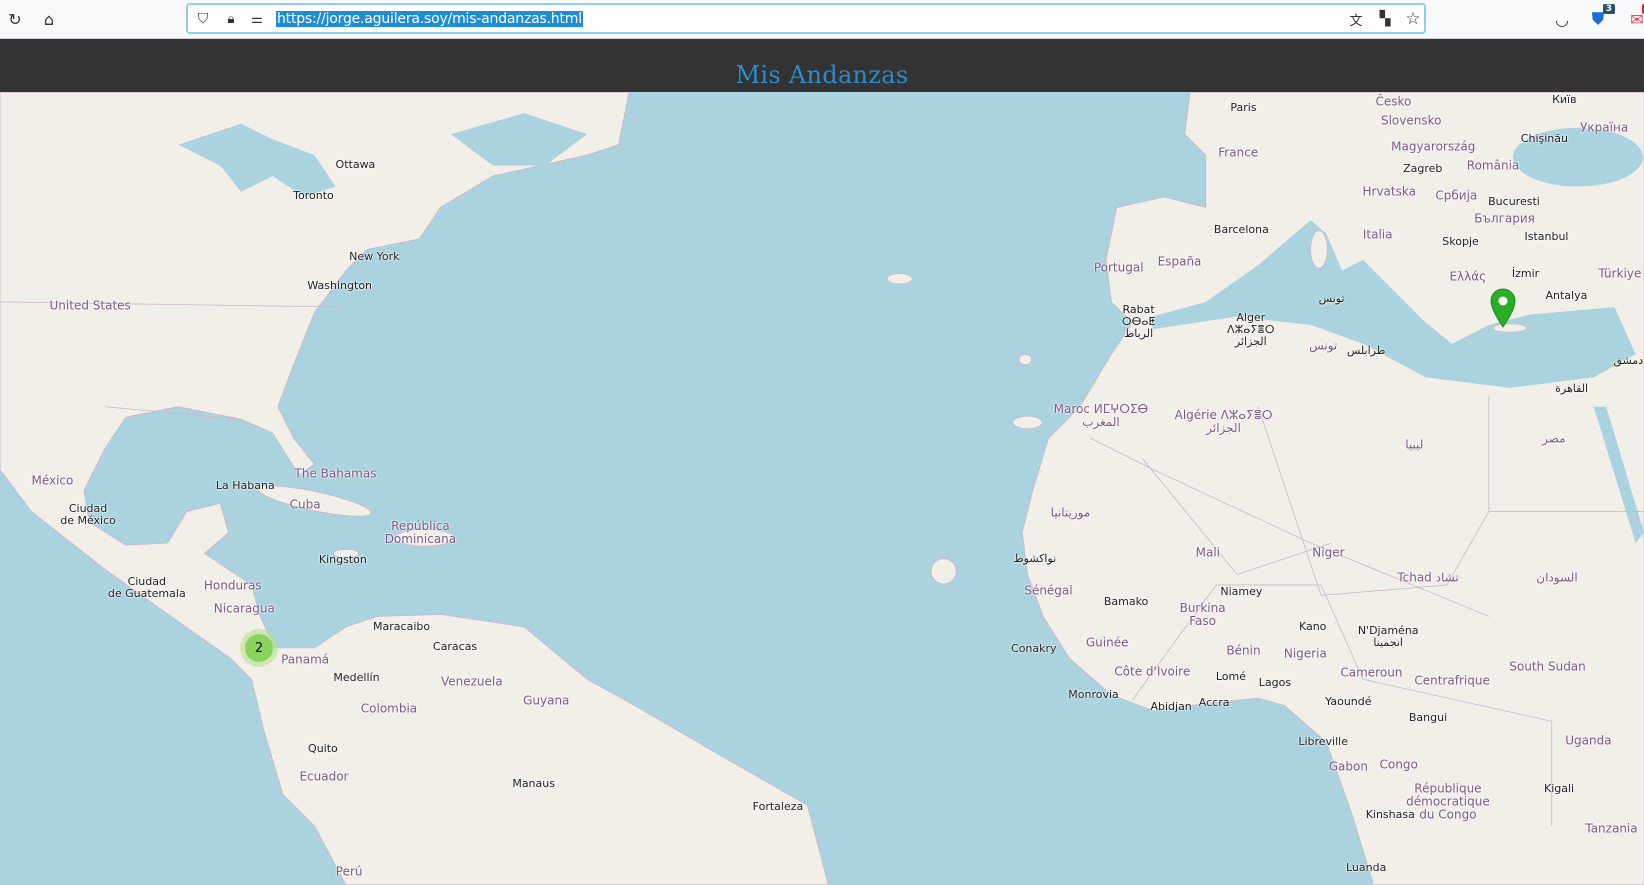 The height and width of the screenshot is (885, 1644). What do you see at coordinates (1348, 702) in the screenshot?
I see `city-label: Yaoundé` at bounding box center [1348, 702].